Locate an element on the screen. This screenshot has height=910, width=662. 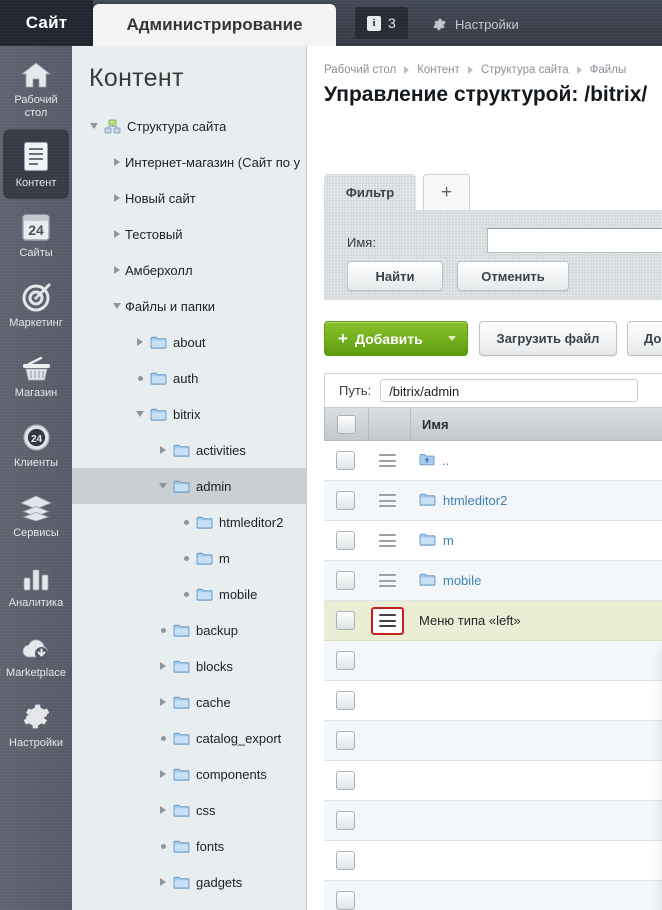
rail-item-аналитика: Аналитика is located at coordinates (36, 584).